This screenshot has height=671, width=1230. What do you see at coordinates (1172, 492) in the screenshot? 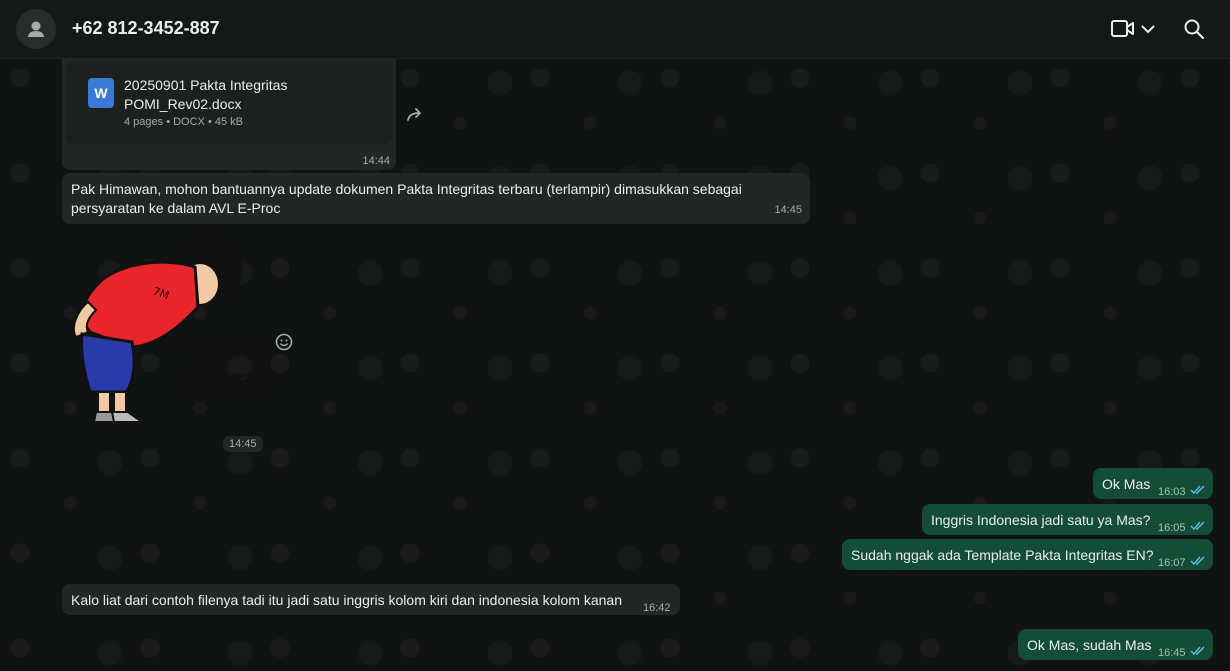
I see `message-time: 16:03` at bounding box center [1172, 492].